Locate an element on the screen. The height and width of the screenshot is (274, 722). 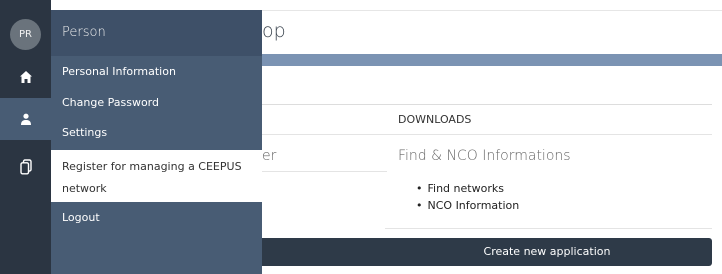
accent-band is located at coordinates (492, 60).